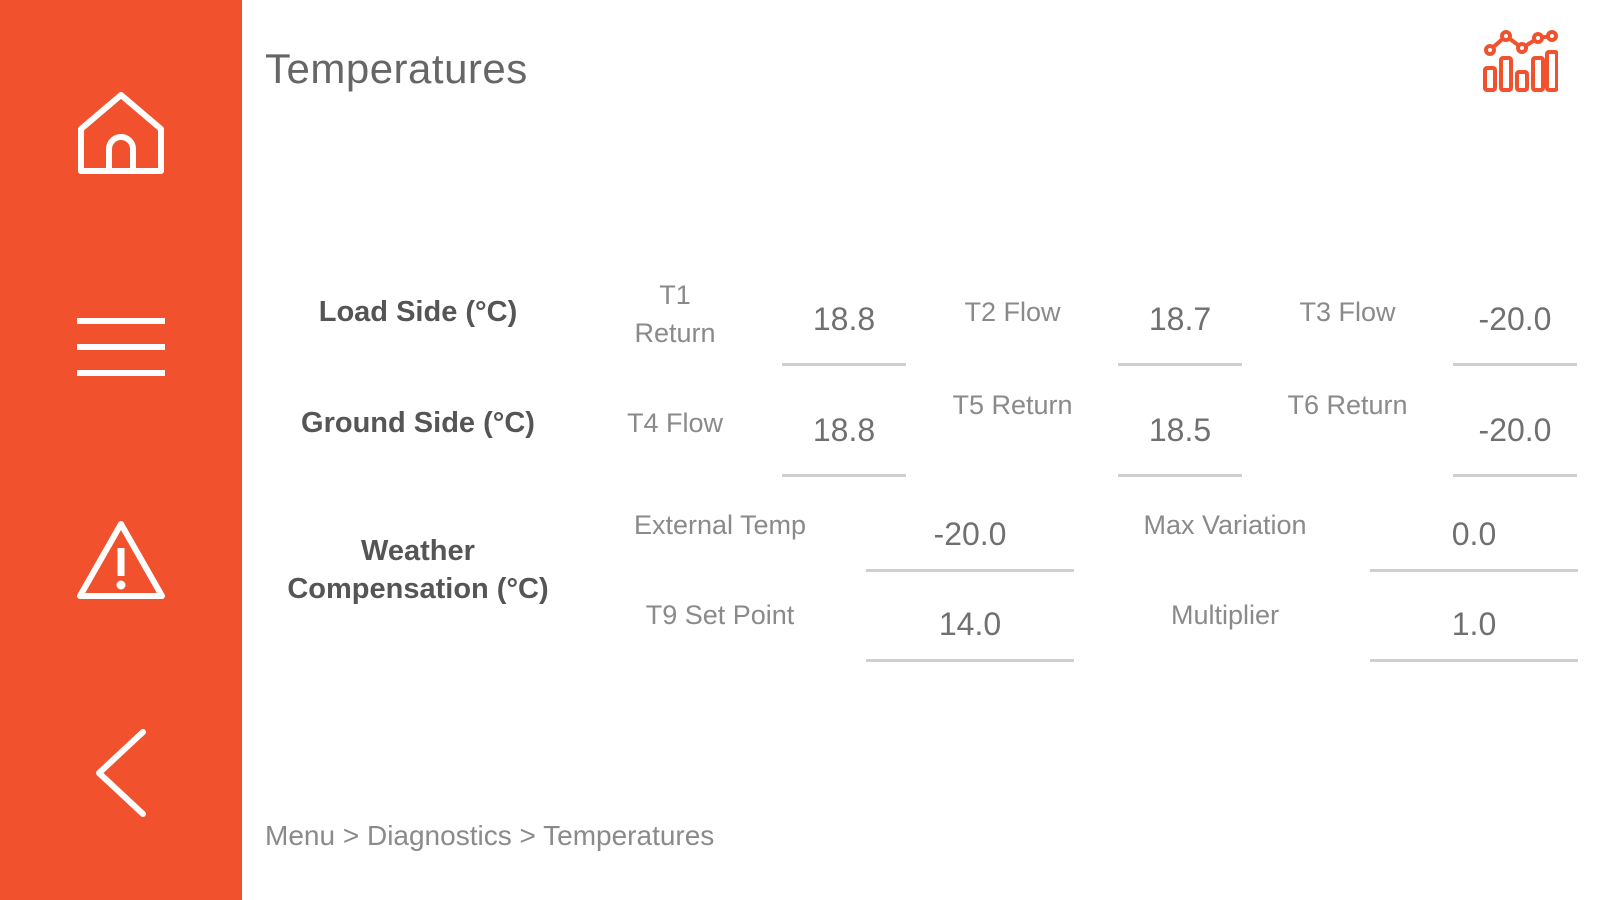 The image size is (1599, 900). Describe the element at coordinates (300, 835) in the screenshot. I see `breadcrumb-menu: Menu` at that location.